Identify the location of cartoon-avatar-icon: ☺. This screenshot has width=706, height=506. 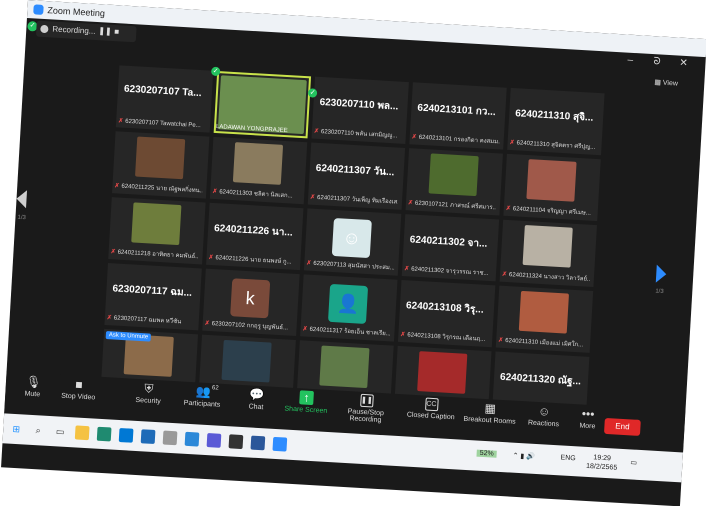
(351, 238).